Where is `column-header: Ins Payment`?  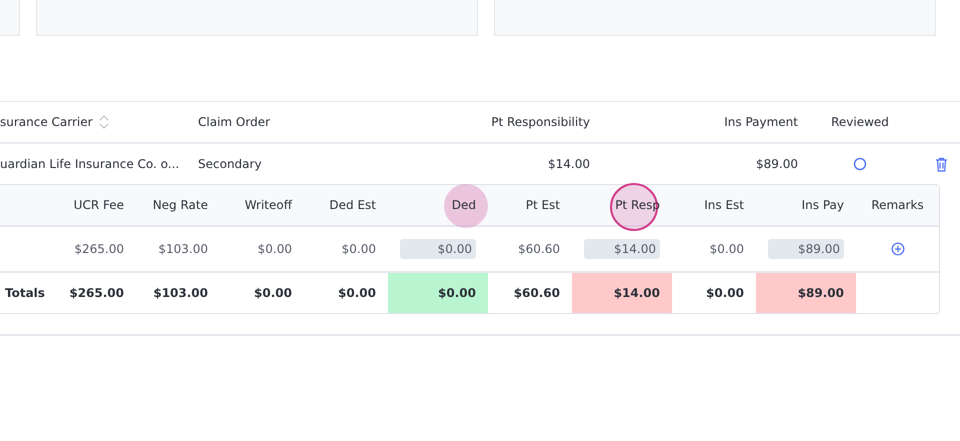
column-header: Ins Payment is located at coordinates (761, 122).